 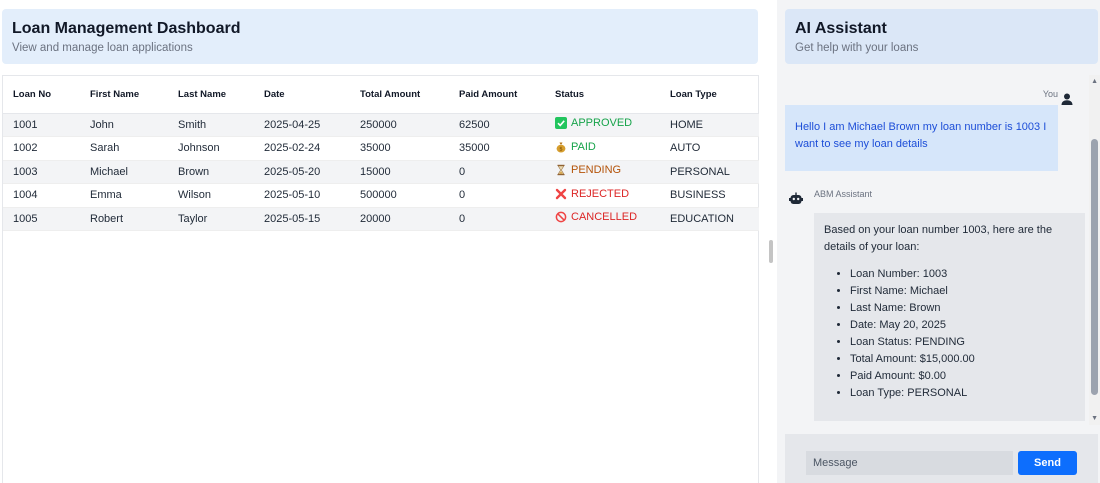 I want to click on robot-icon, so click(x=796, y=199).